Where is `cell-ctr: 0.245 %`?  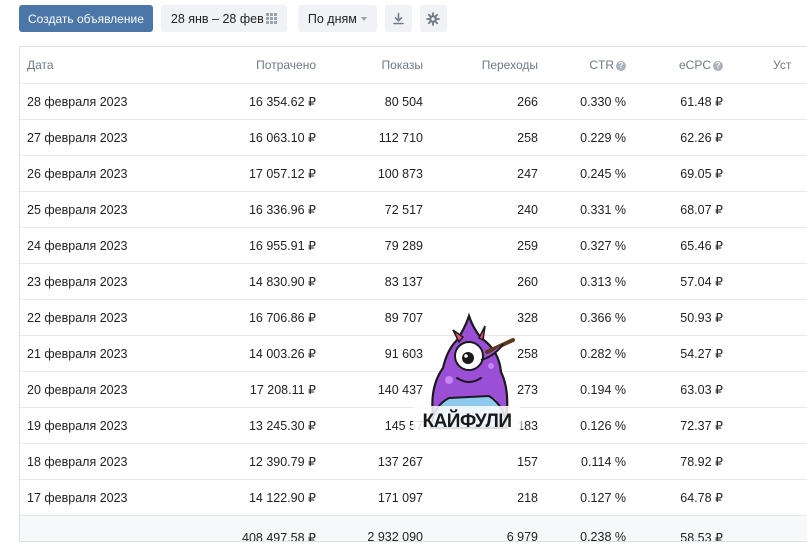
cell-ctr: 0.245 % is located at coordinates (582, 173).